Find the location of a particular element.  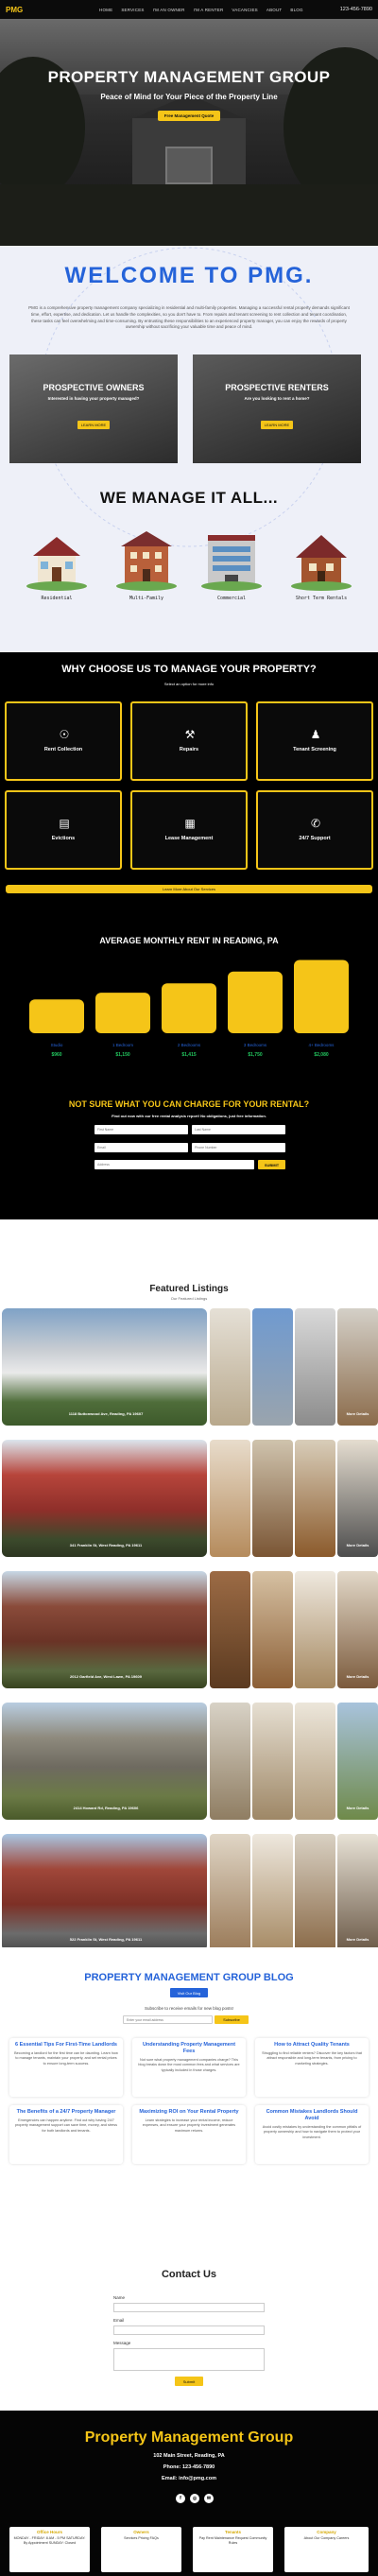

service-label: Repairs is located at coordinates (189, 749).